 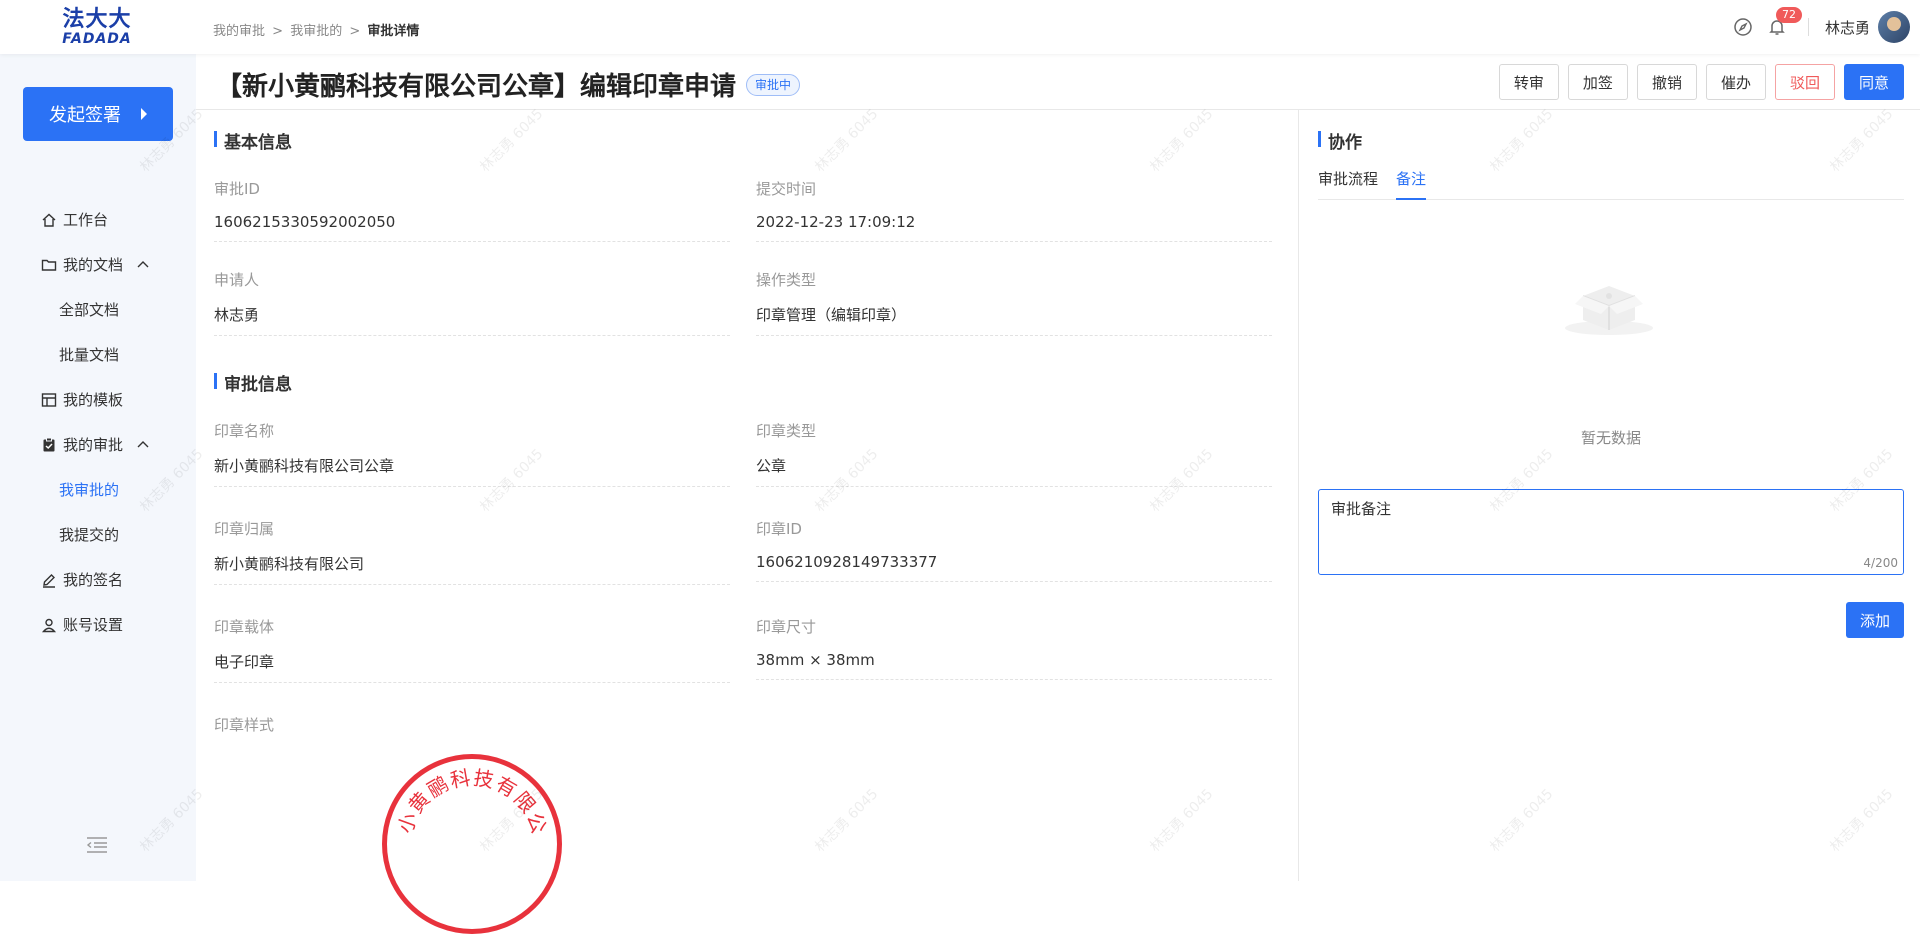 What do you see at coordinates (237, 280) in the screenshot?
I see `field-label: 申请人` at bounding box center [237, 280].